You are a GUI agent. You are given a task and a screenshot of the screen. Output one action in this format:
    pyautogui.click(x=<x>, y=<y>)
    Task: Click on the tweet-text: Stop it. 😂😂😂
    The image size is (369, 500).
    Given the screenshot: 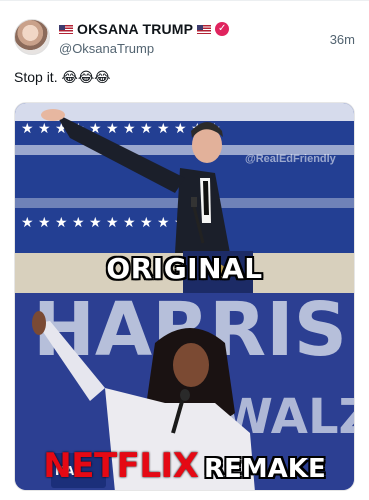 What is the action you would take?
    pyautogui.click(x=62, y=77)
    